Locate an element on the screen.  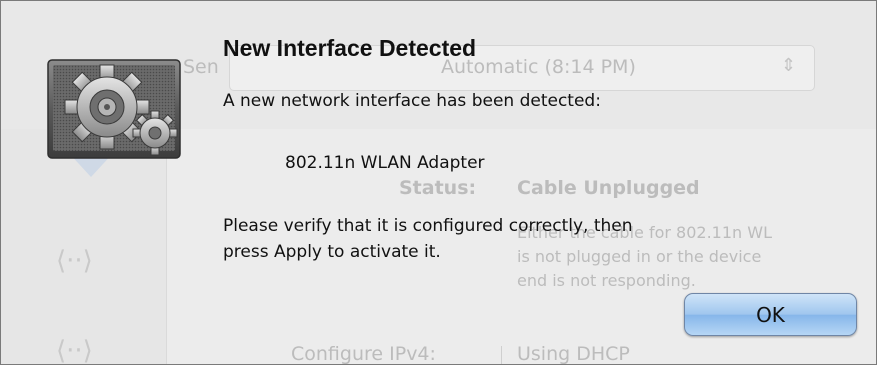
ethernet-arrows-icon-2: ⟨··⟩ is located at coordinates (74, 350).